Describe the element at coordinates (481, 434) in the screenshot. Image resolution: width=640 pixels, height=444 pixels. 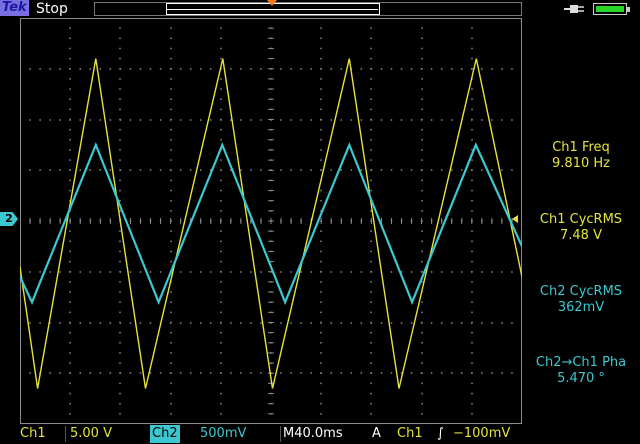
I see `trigger-level: −100mV` at that location.